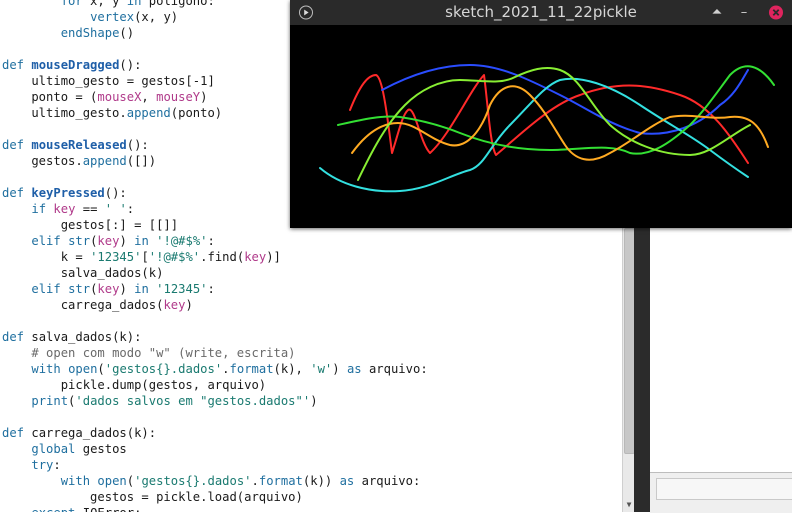 This screenshot has height=513, width=792. Describe the element at coordinates (39, 209) in the screenshot. I see `code-token: if` at that location.